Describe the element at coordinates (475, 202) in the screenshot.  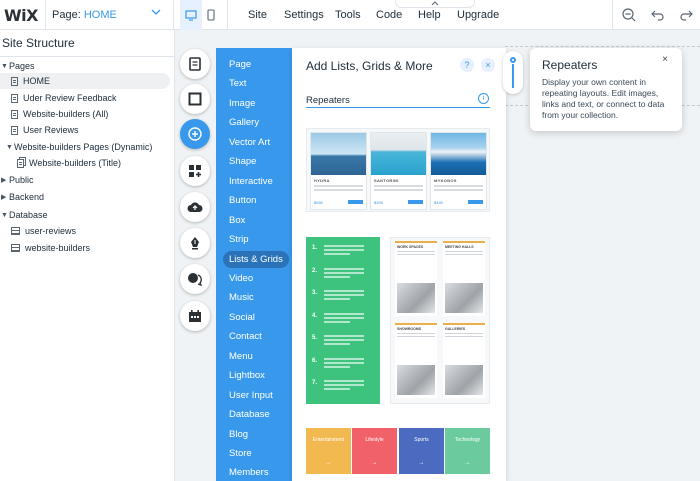
I see `card-button` at that location.